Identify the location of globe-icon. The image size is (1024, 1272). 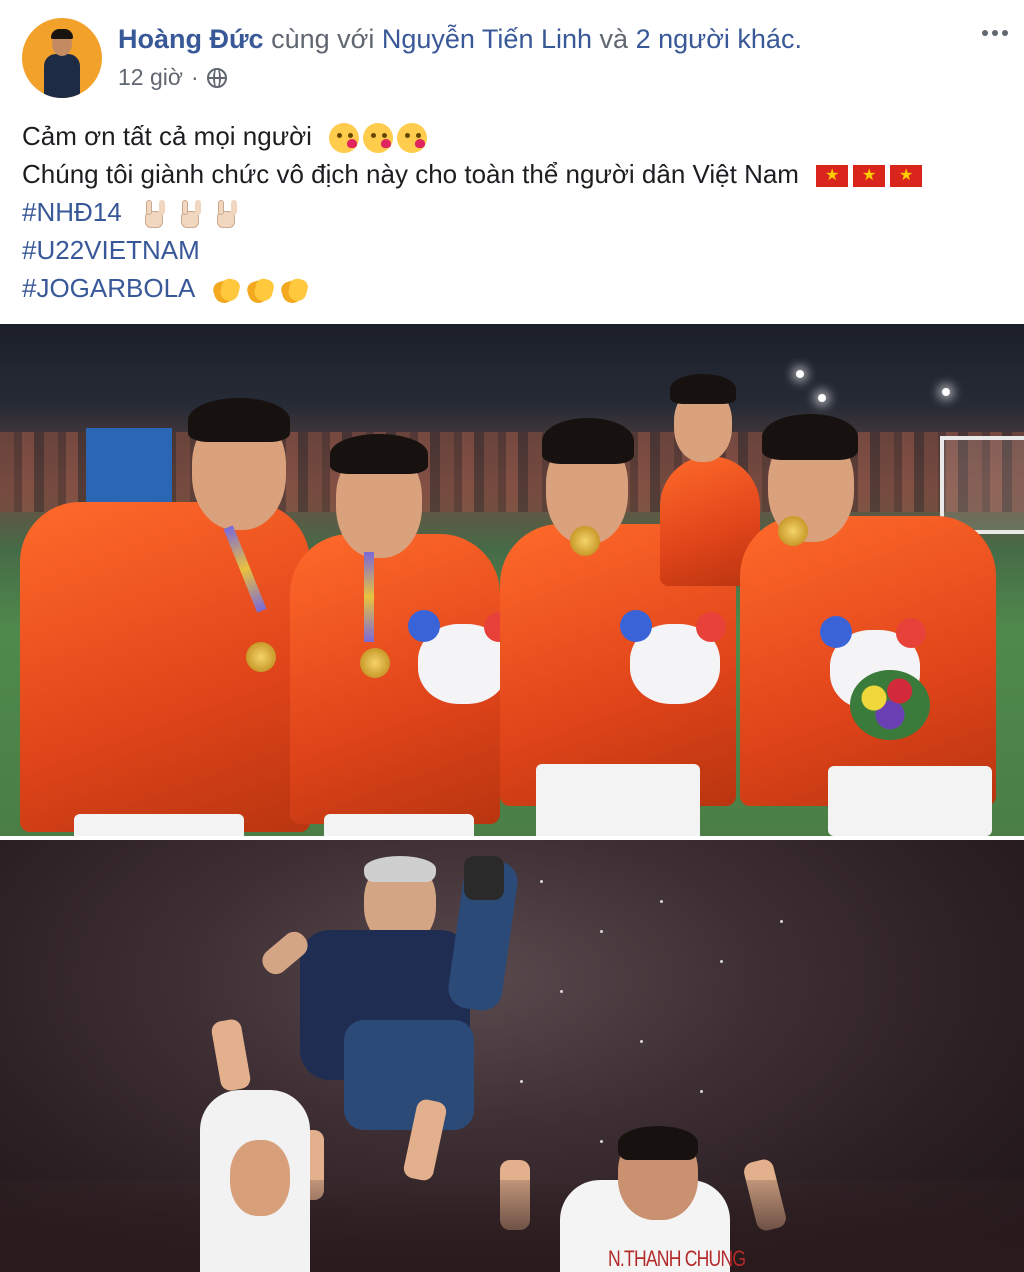
(216, 77).